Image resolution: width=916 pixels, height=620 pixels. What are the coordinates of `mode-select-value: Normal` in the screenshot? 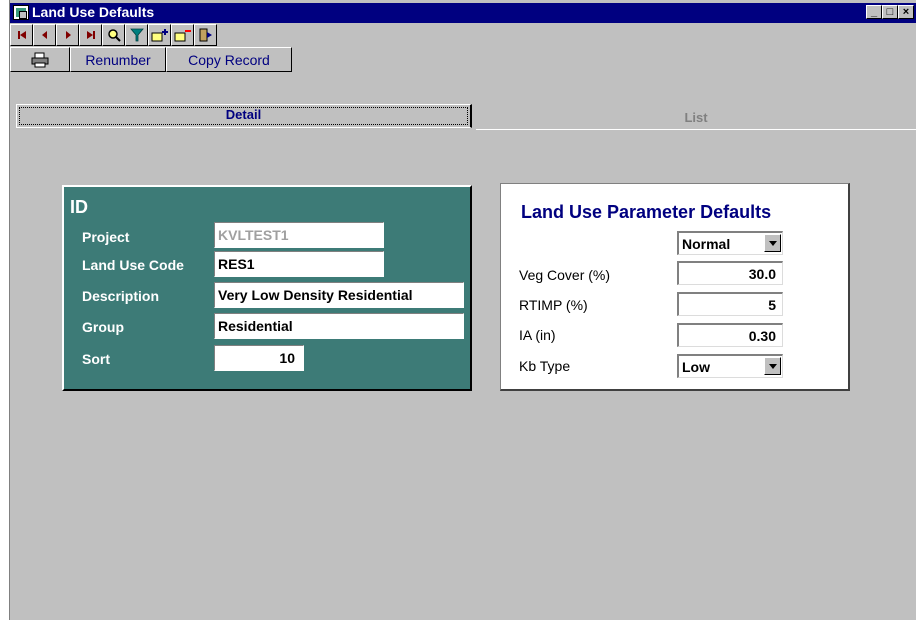 It's located at (706, 244).